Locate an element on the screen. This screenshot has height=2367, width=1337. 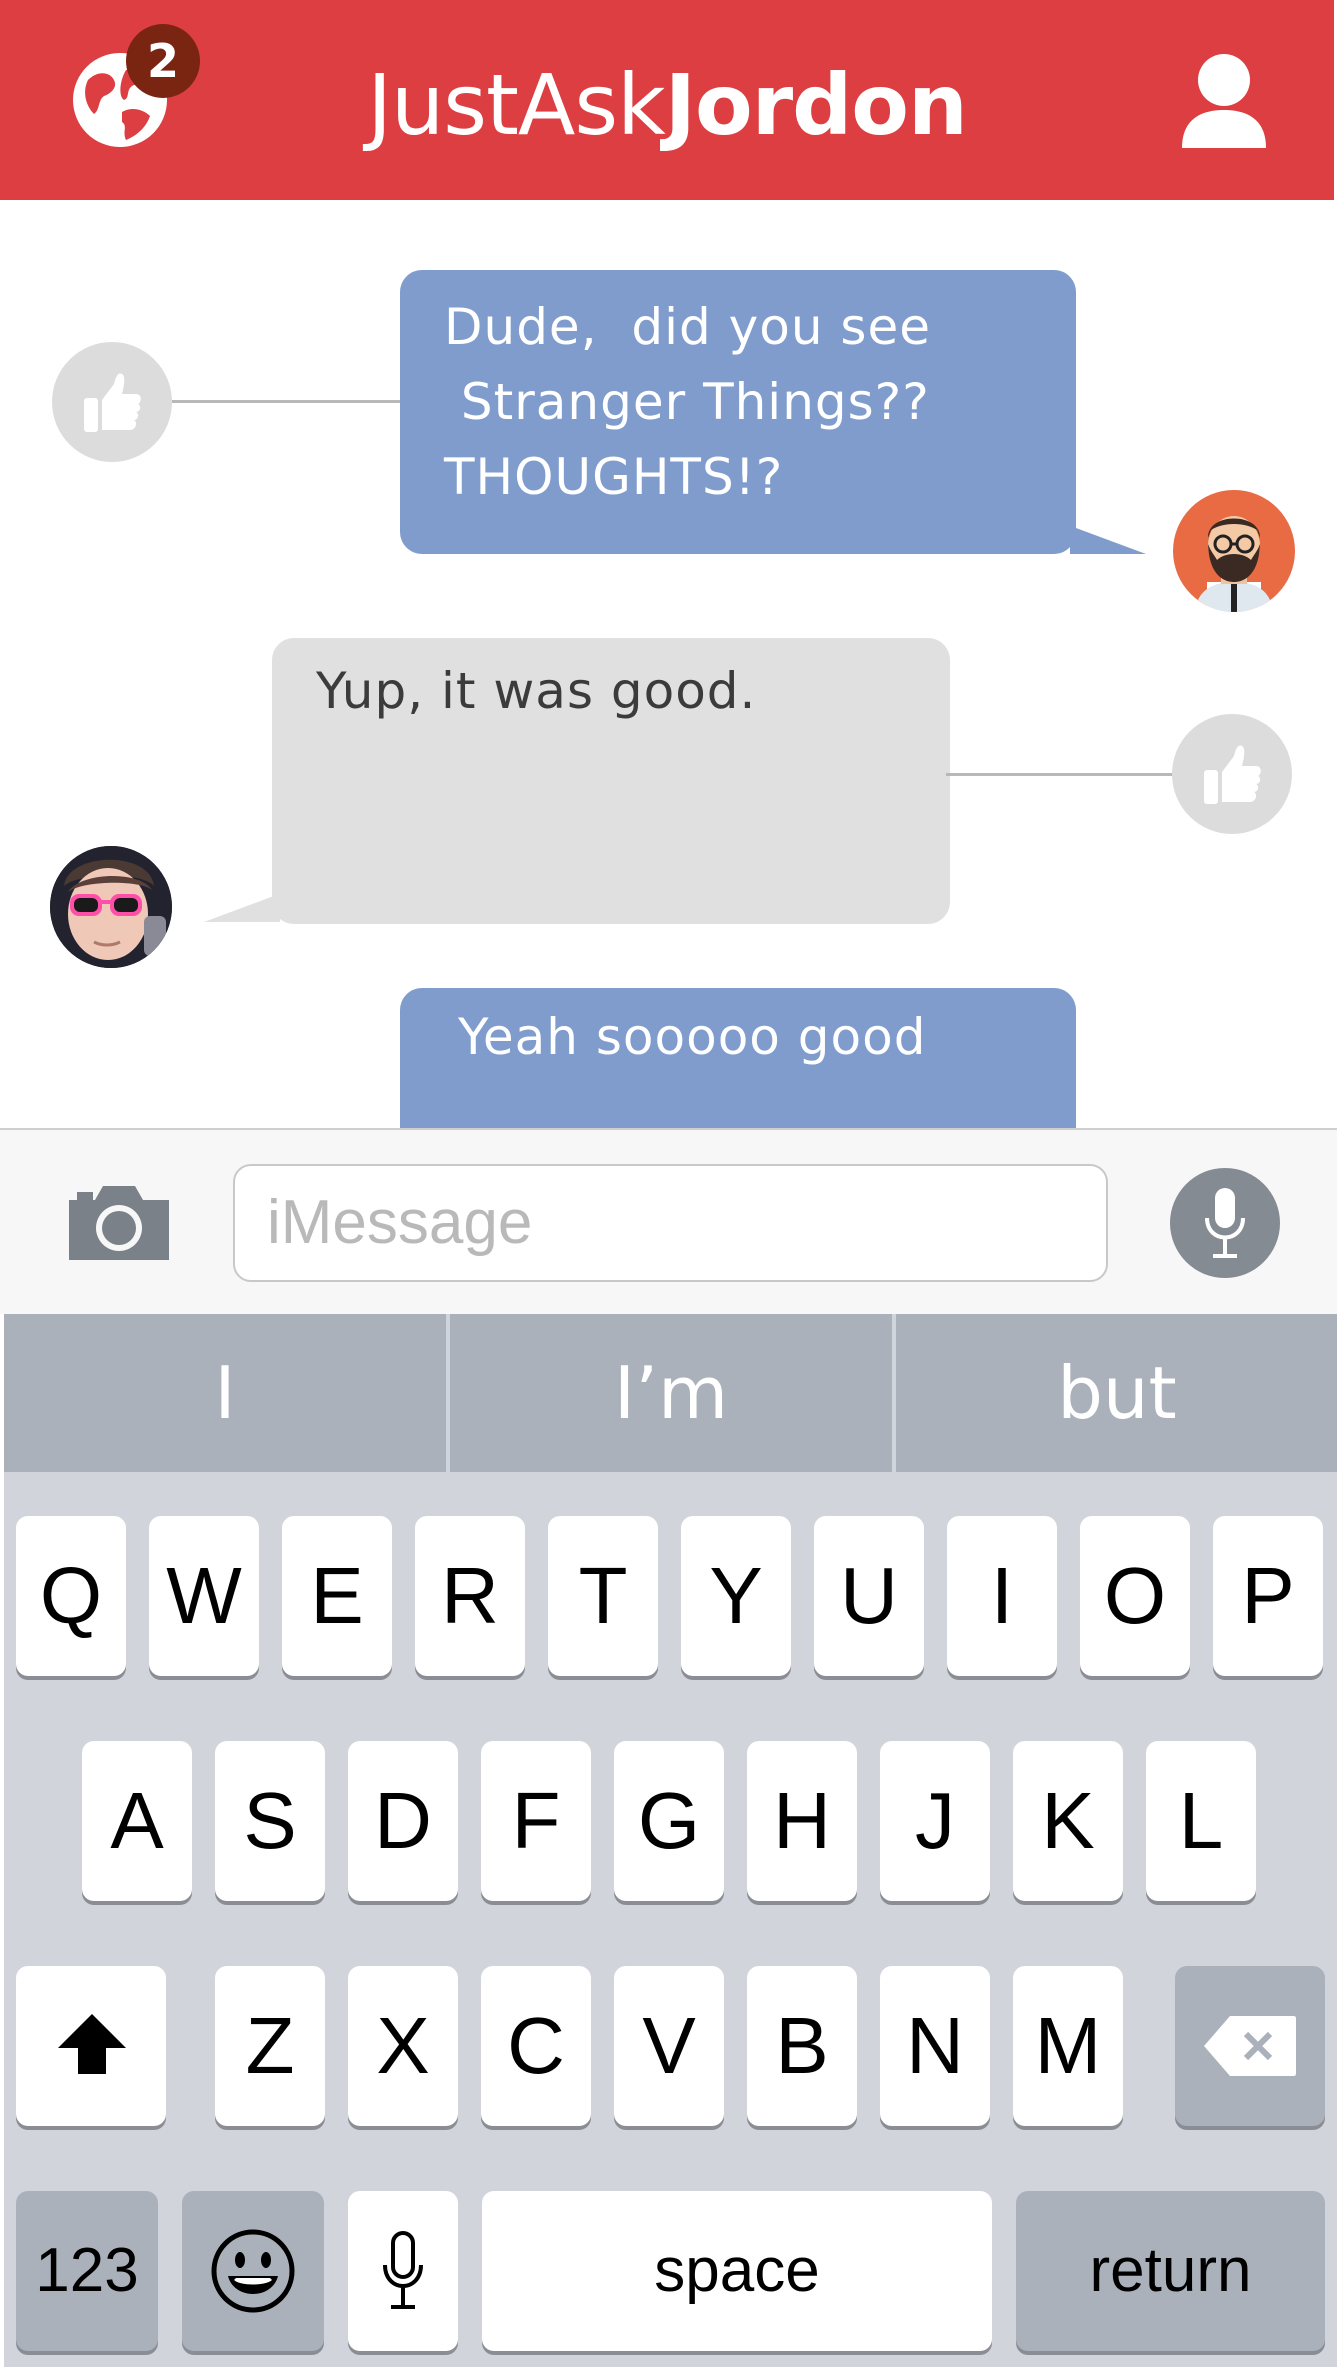
key-d: D is located at coordinates (403, 1821).